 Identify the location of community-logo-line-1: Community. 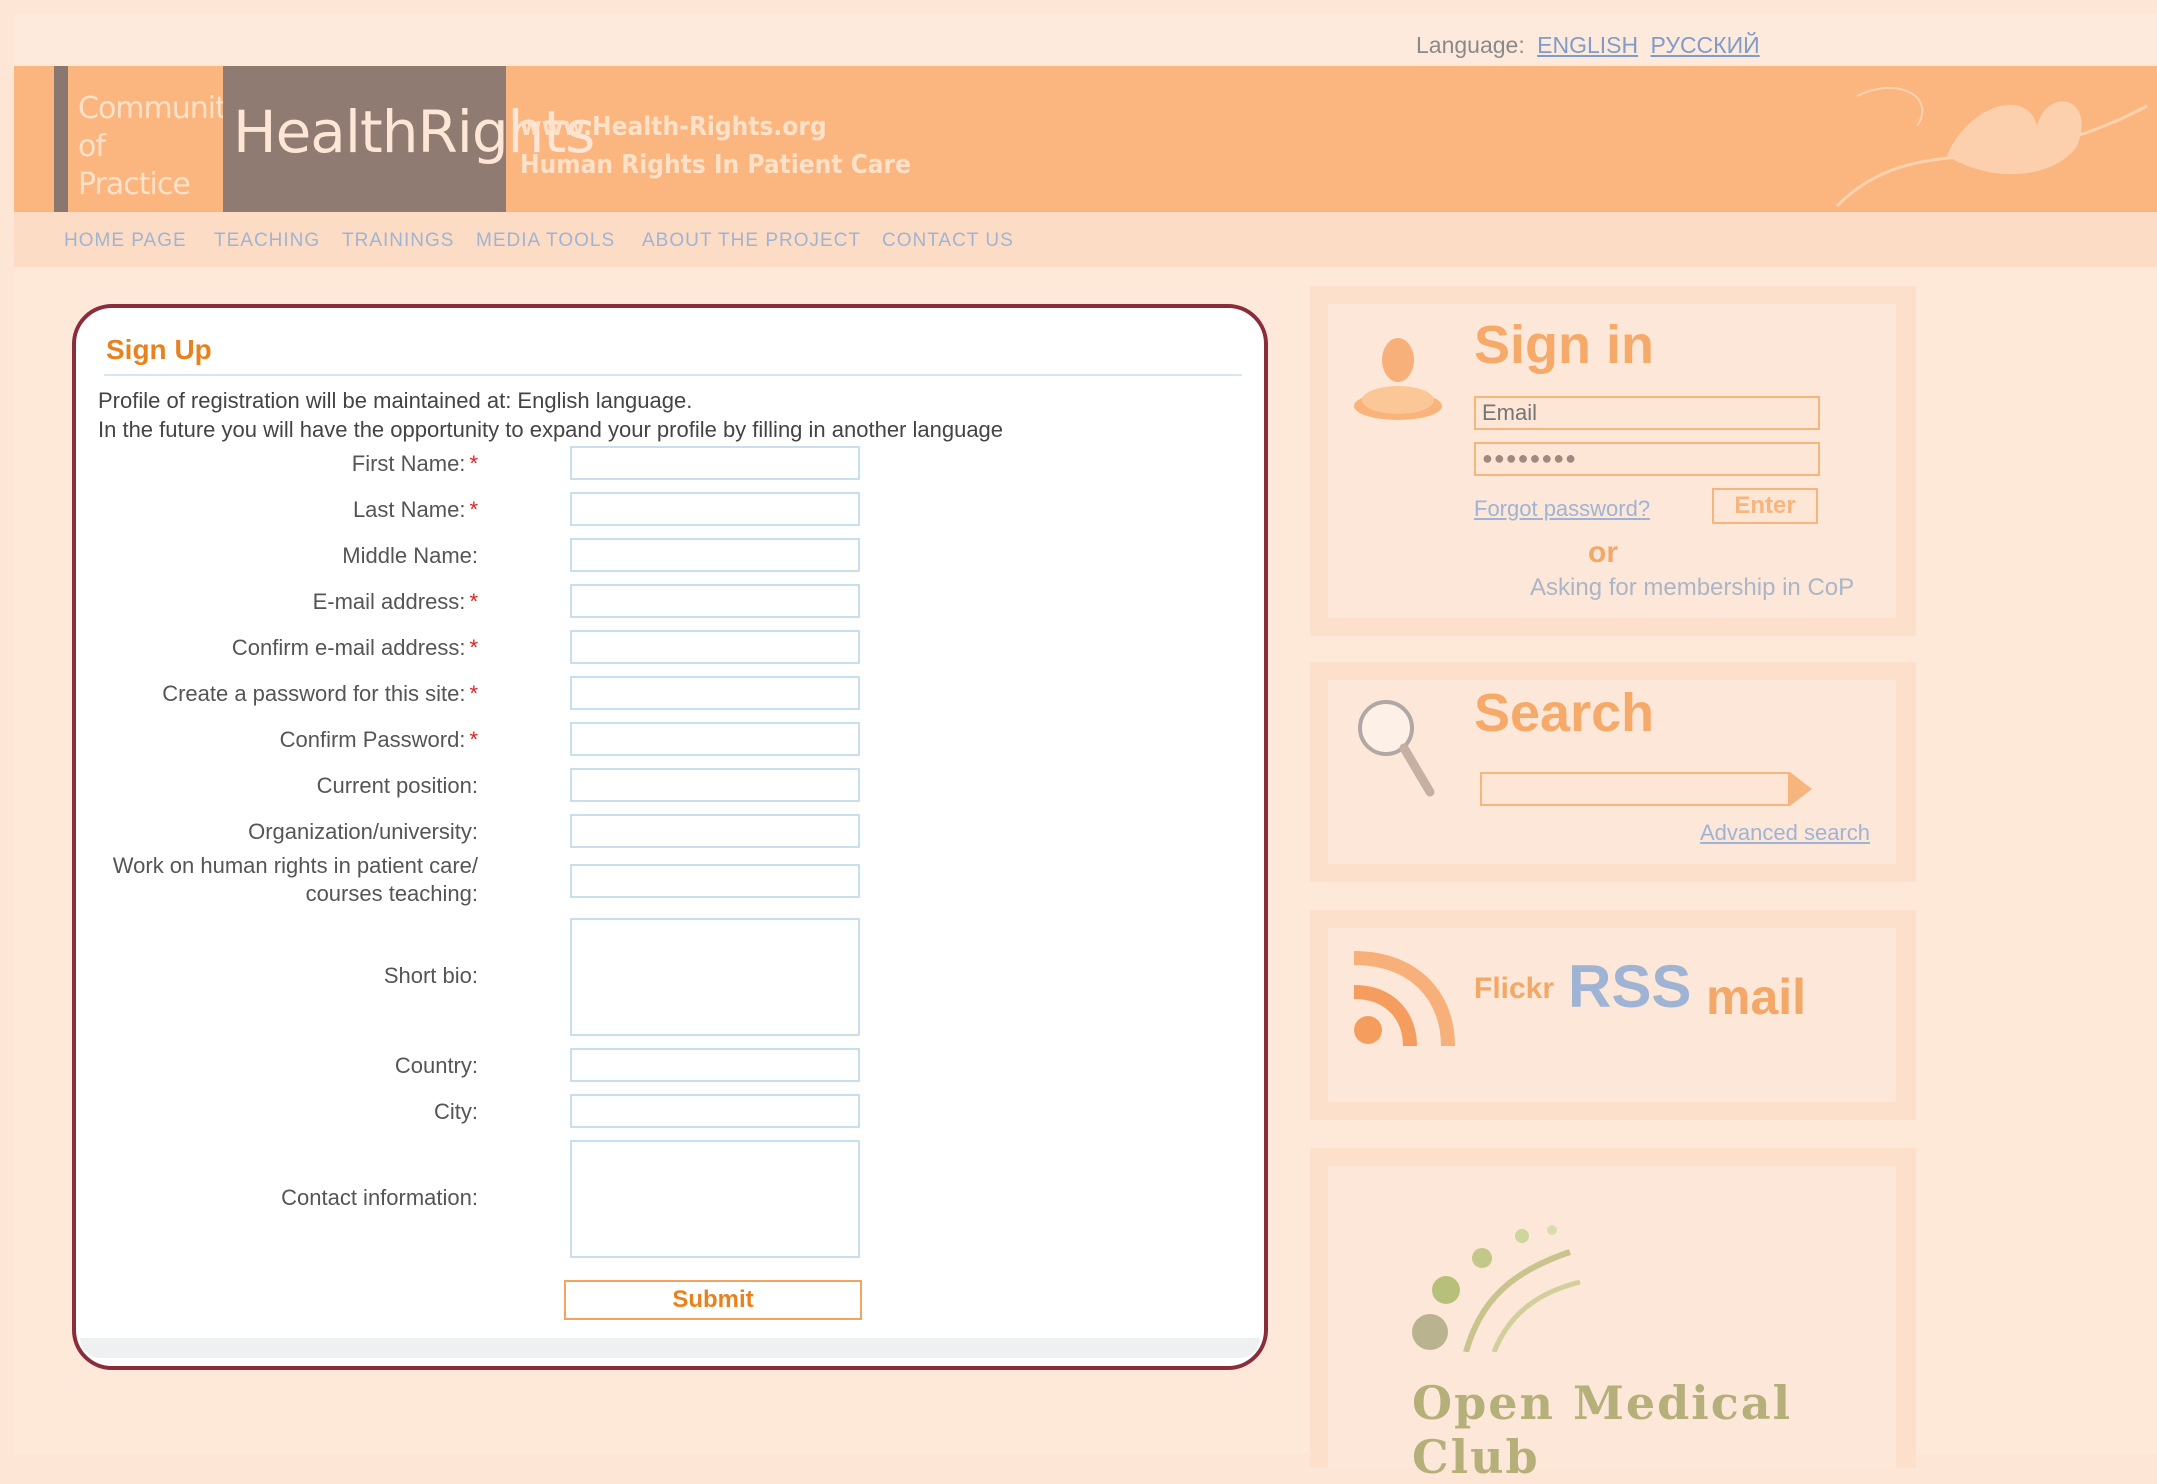
(161, 108).